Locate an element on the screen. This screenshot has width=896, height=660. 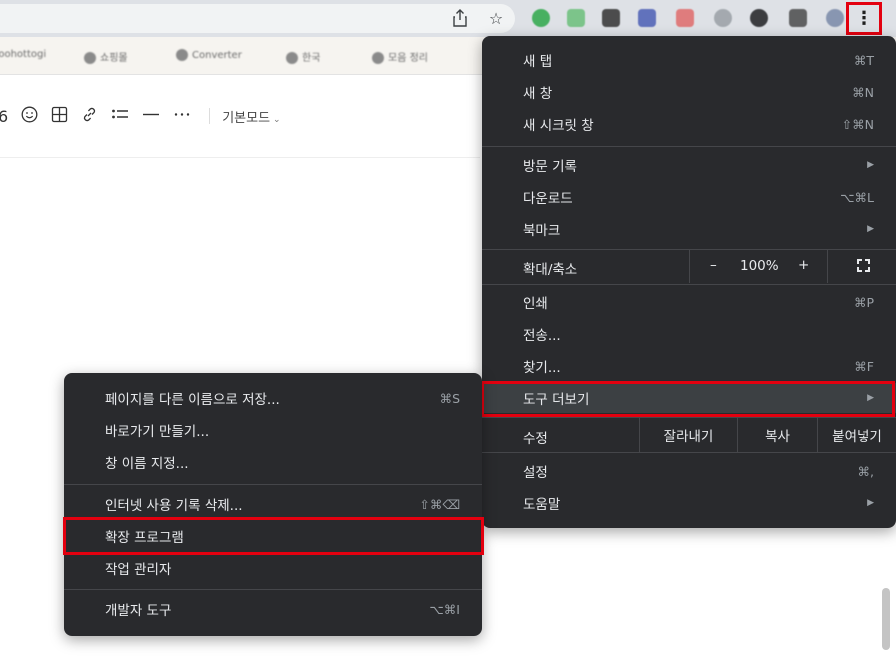
menu-item-history: 방문 기록 ▶ is located at coordinates (689, 165).